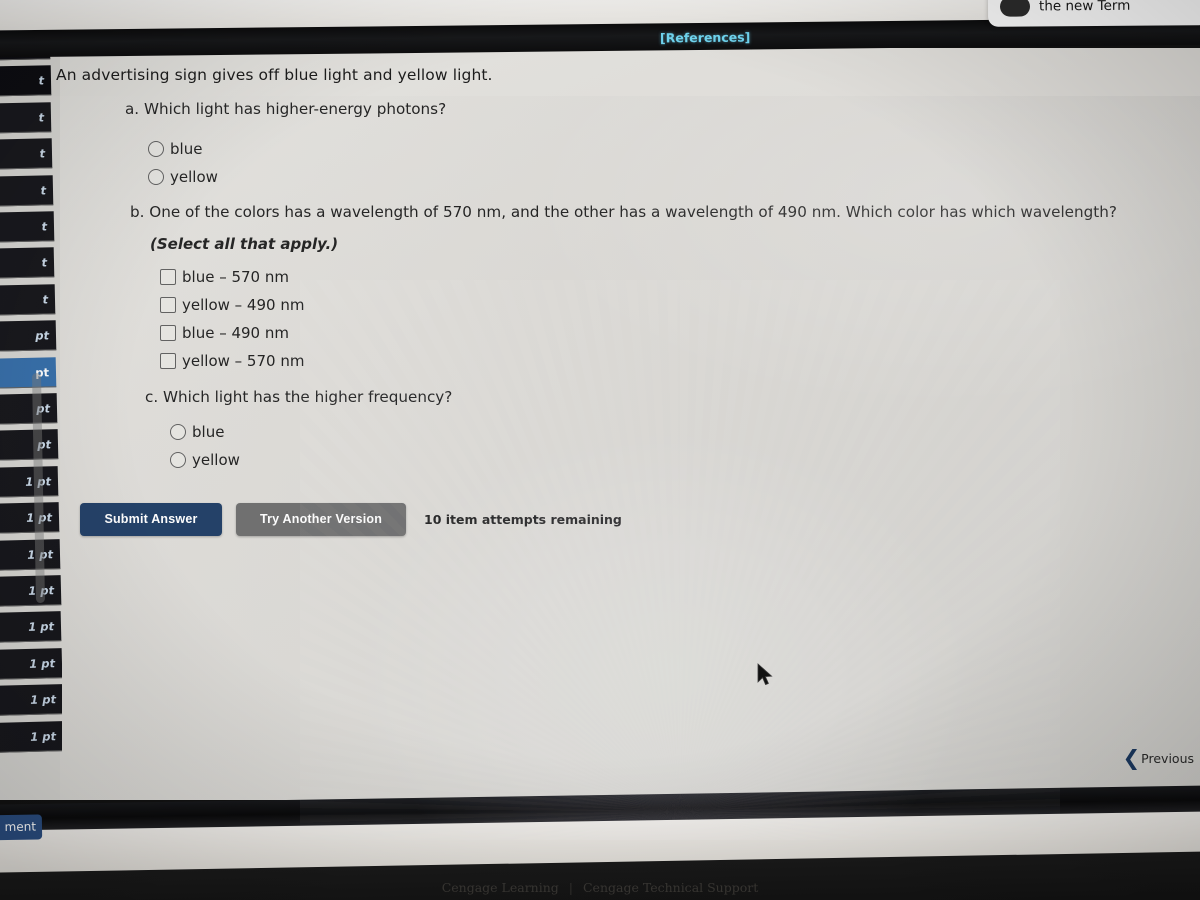  I want to click on sidebar-score-item-11: pt, so click(29, 445).